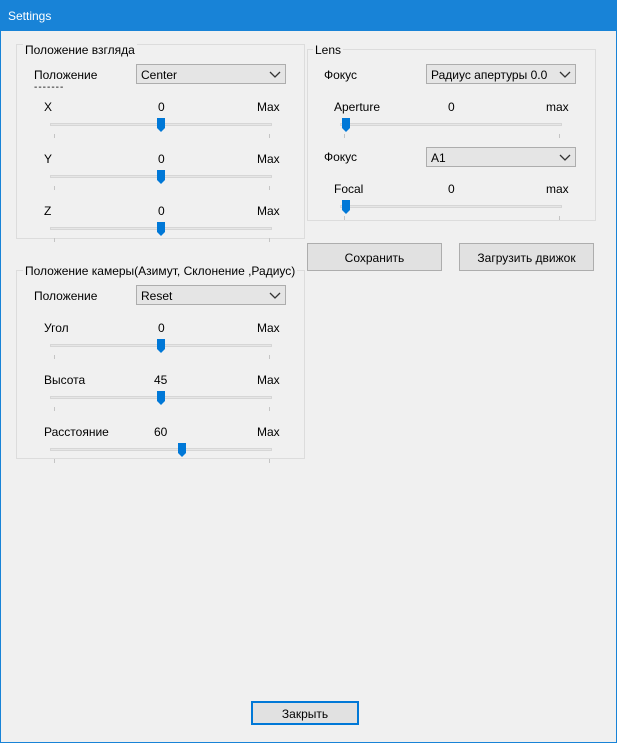  I want to click on focal-slider-track, so click(451, 206).